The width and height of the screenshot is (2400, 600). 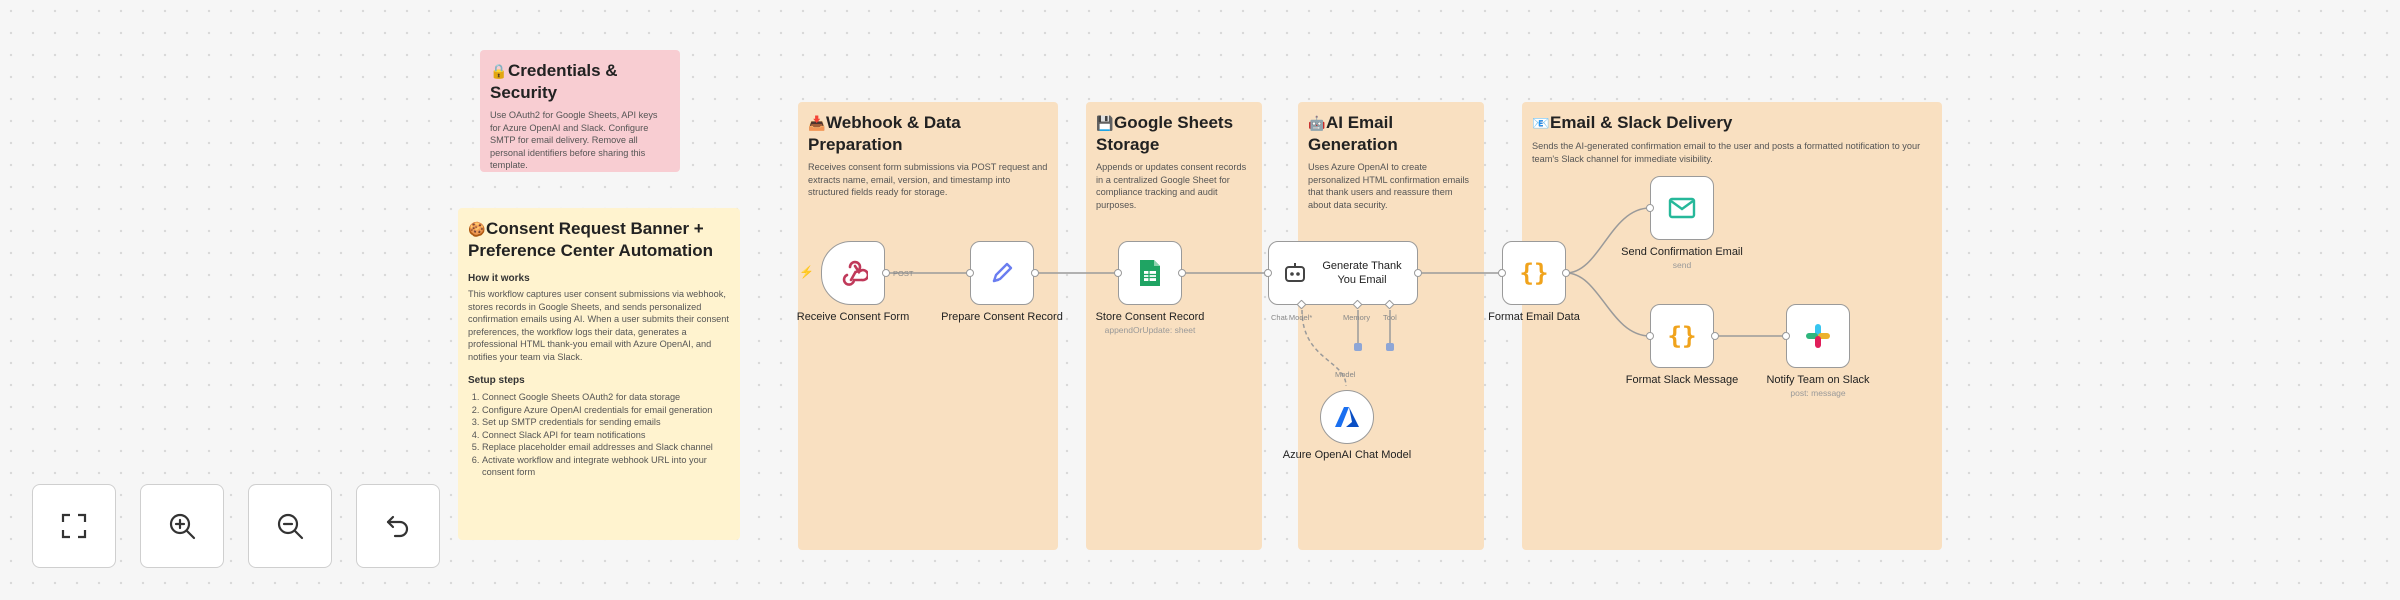 I want to click on node-label: Prepare Consent Record, so click(x=1002, y=317).